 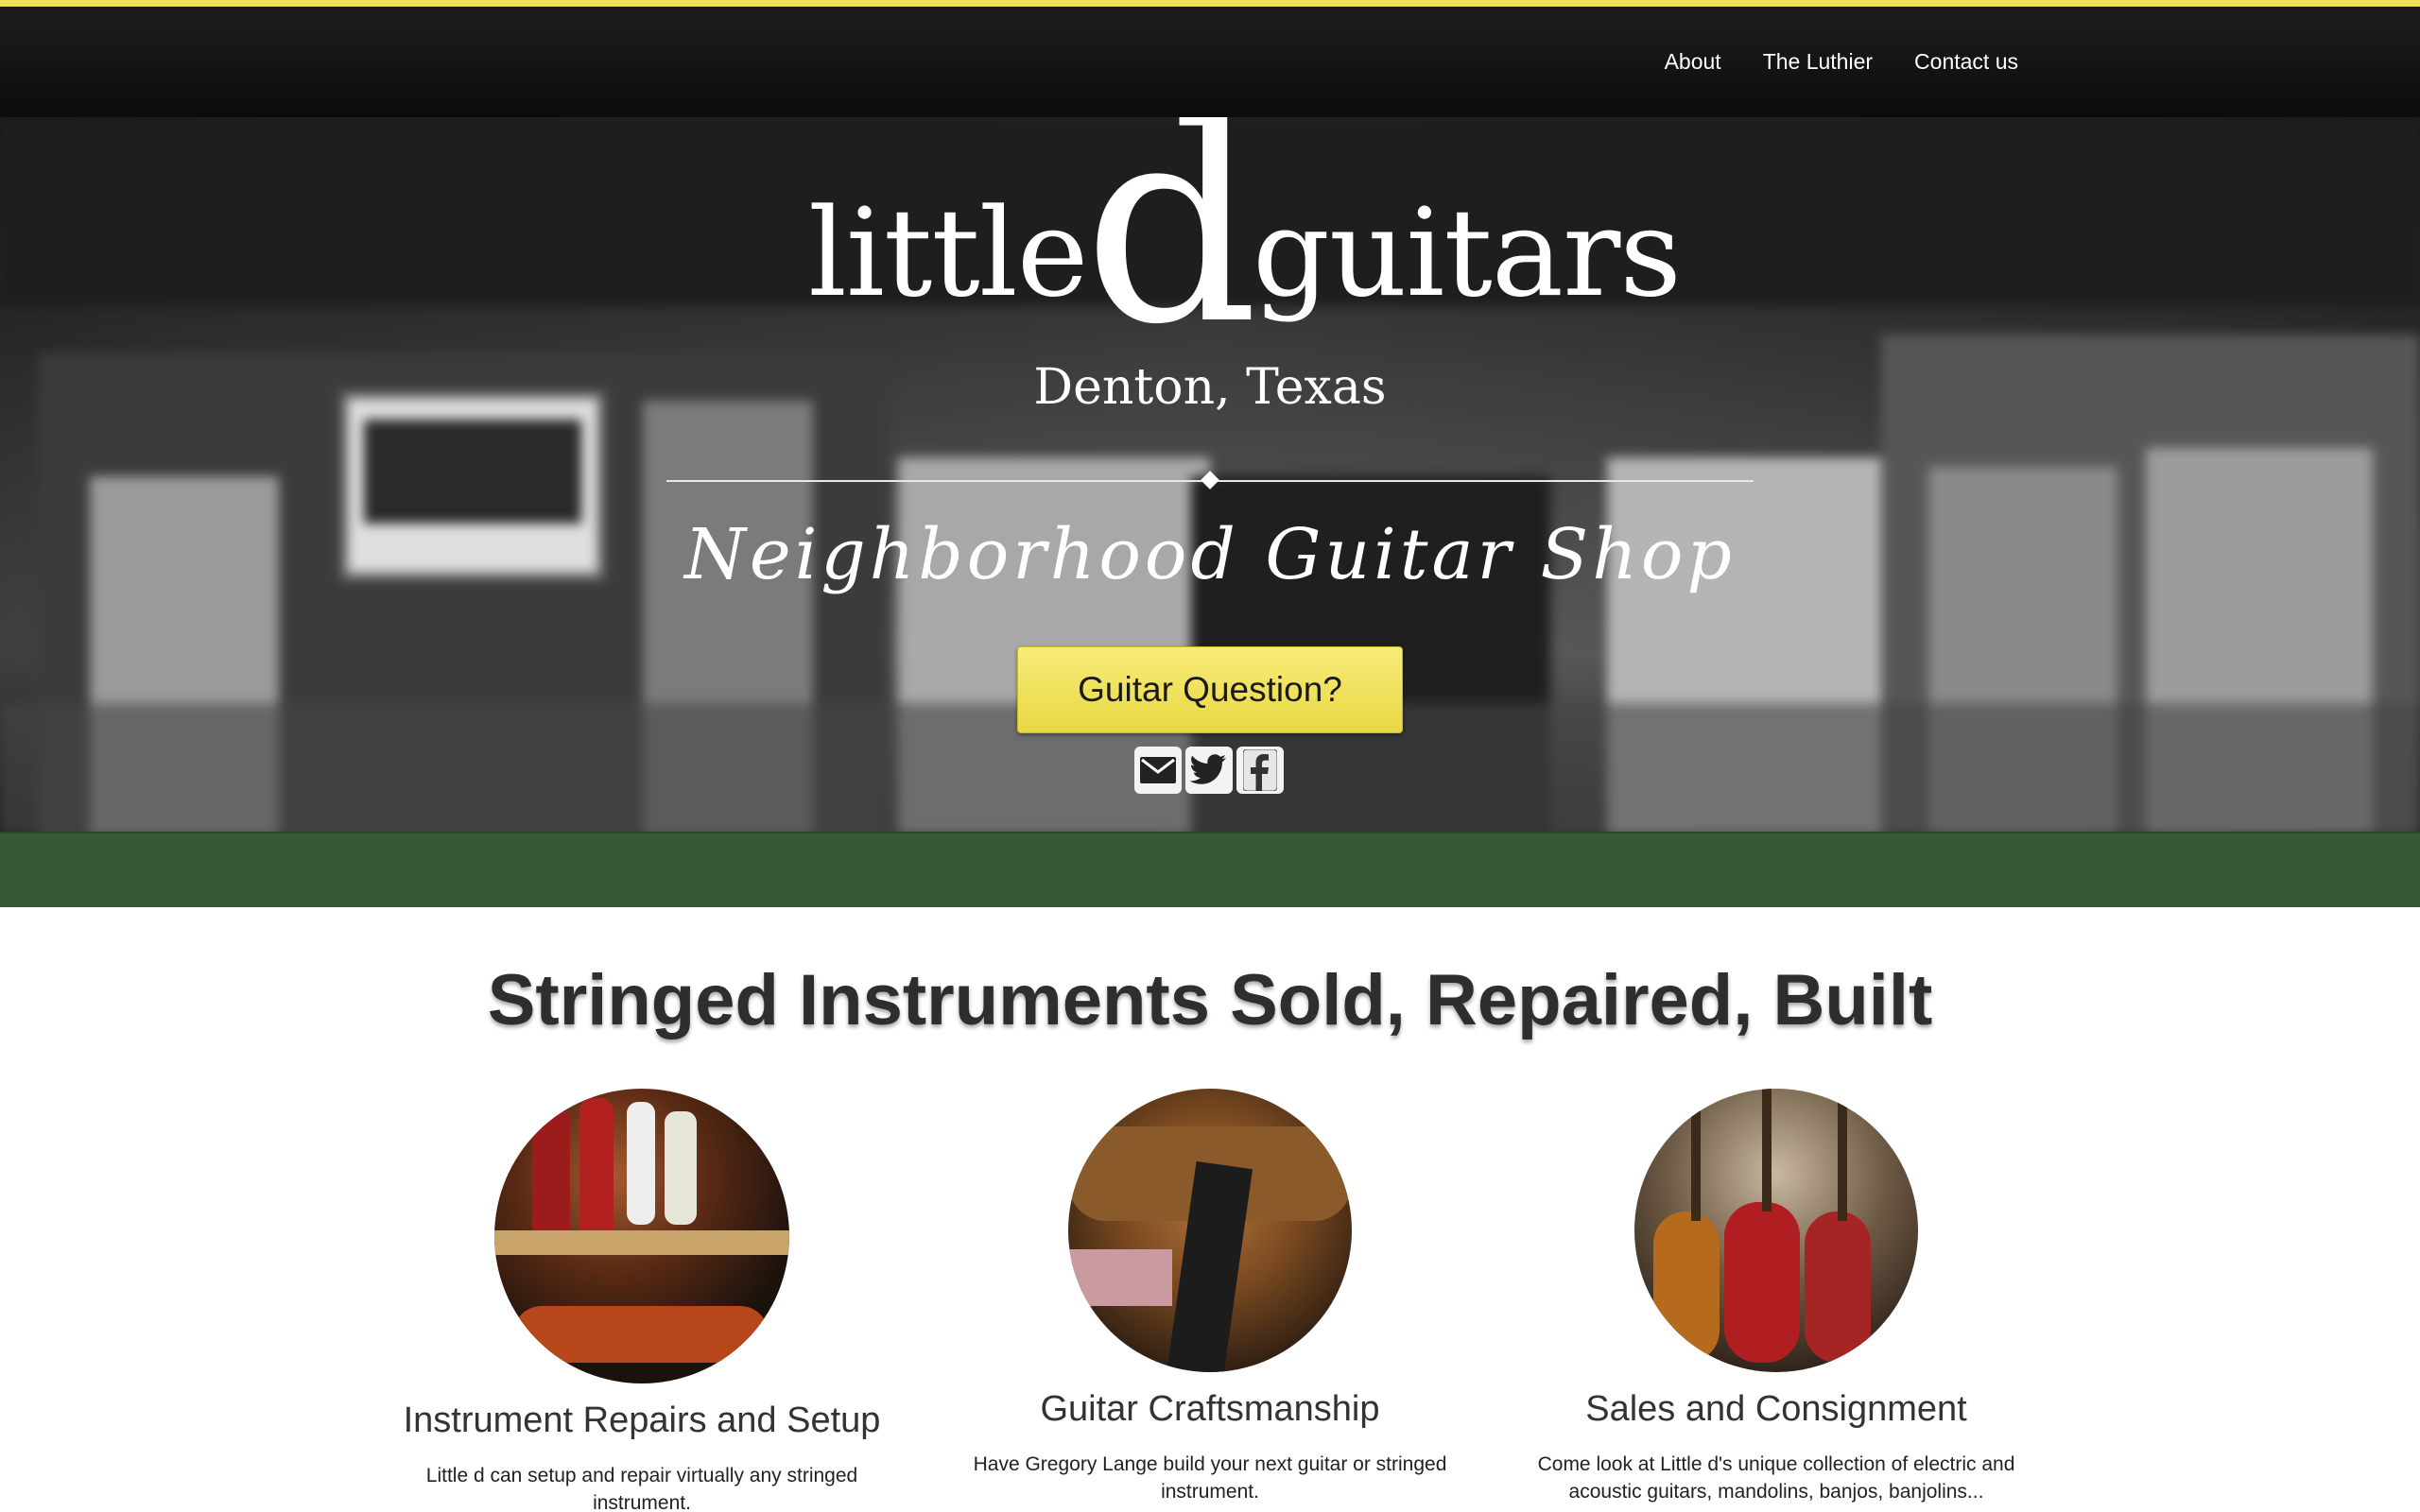 What do you see at coordinates (1210, 869) in the screenshot?
I see `green-separator-band` at bounding box center [1210, 869].